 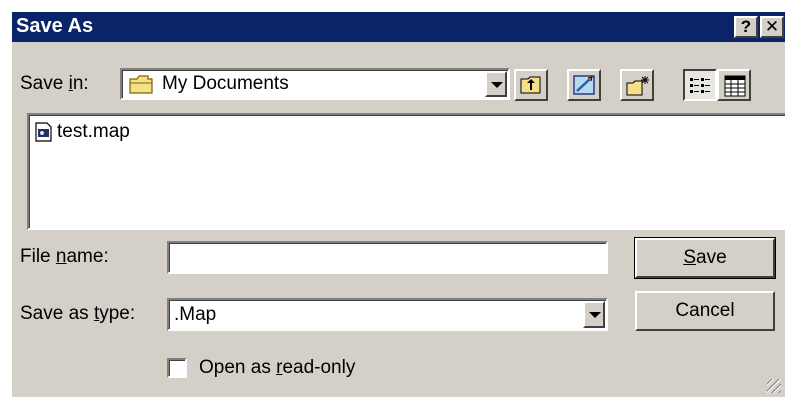 What do you see at coordinates (225, 83) in the screenshot?
I see `save-in-value: My Documents` at bounding box center [225, 83].